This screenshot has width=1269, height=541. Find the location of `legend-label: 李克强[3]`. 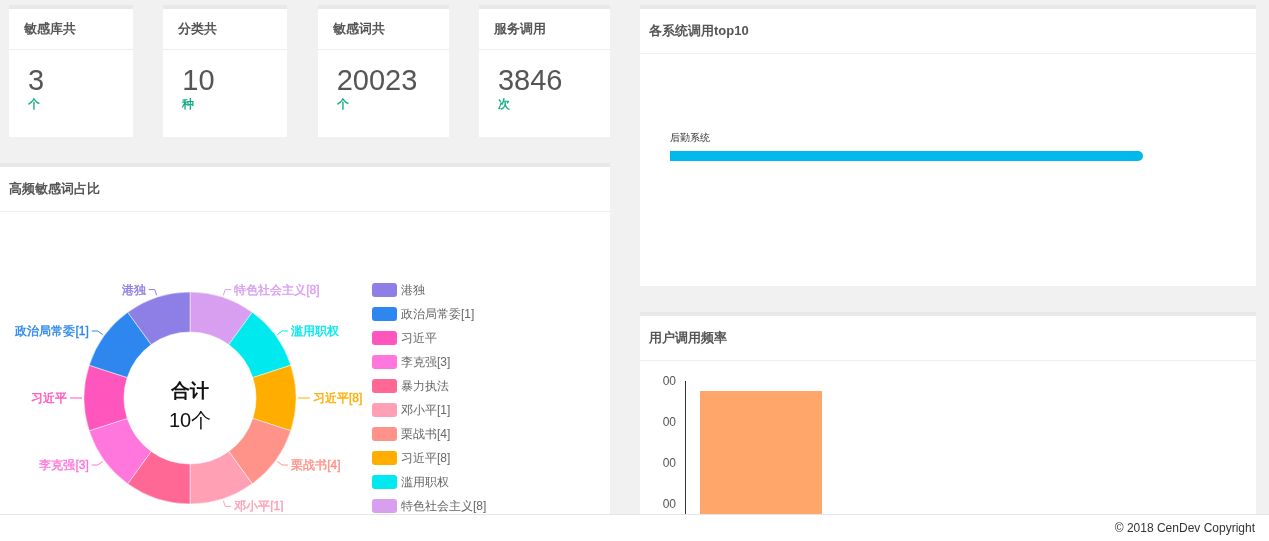

legend-label: 李克强[3] is located at coordinates (426, 362).